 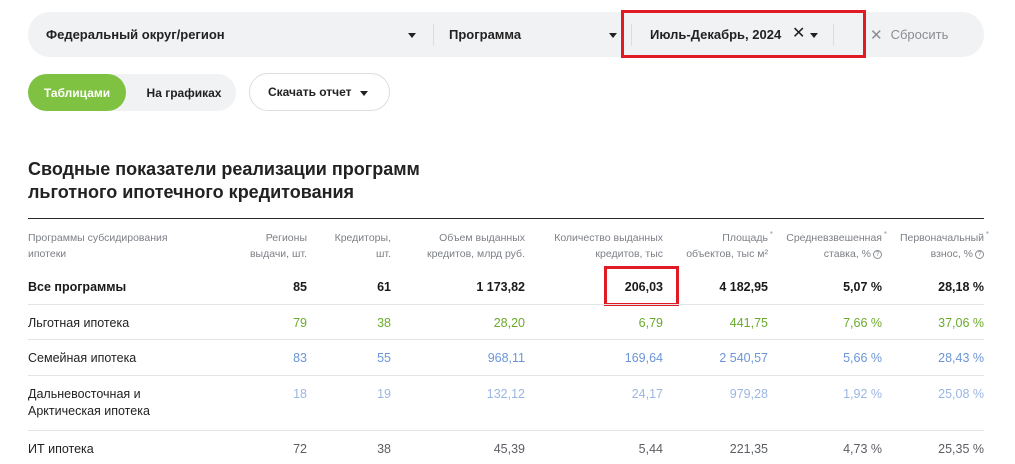 What do you see at coordinates (748, 323) in the screenshot?
I see `cell-area: 441,75` at bounding box center [748, 323].